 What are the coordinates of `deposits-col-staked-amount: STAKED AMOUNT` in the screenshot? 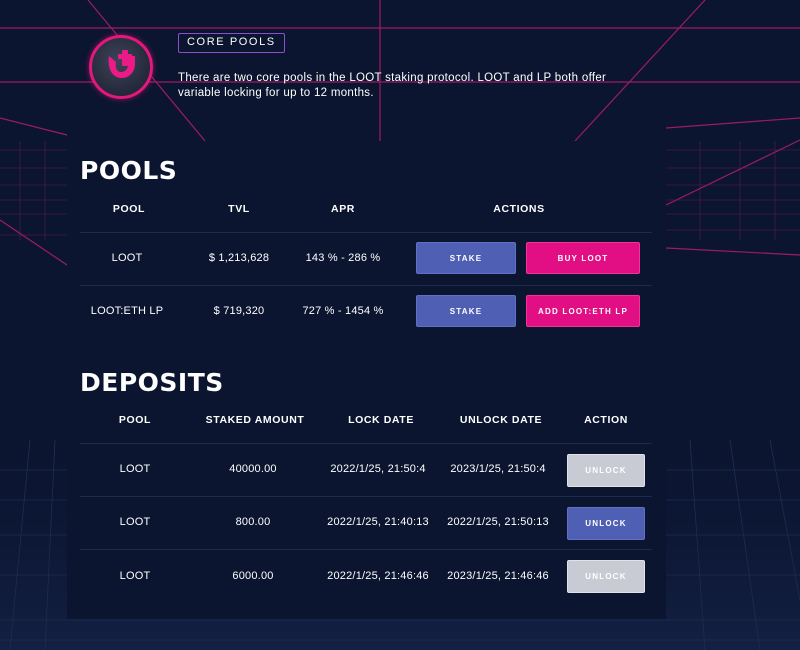 It's located at (255, 420).